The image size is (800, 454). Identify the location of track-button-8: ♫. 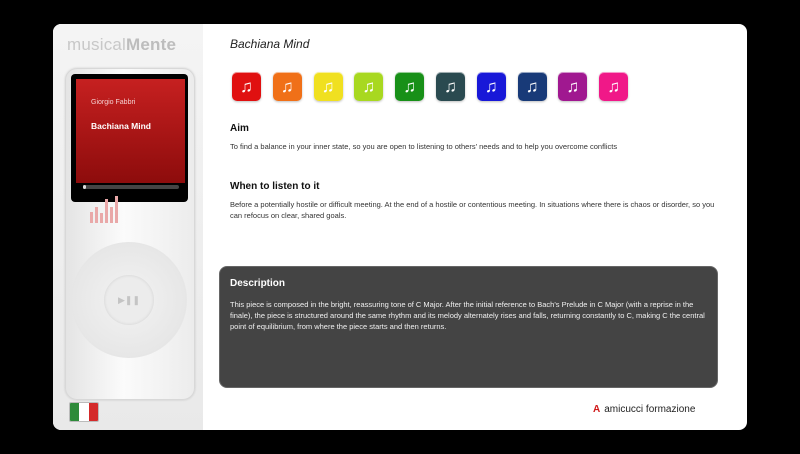
(532, 86).